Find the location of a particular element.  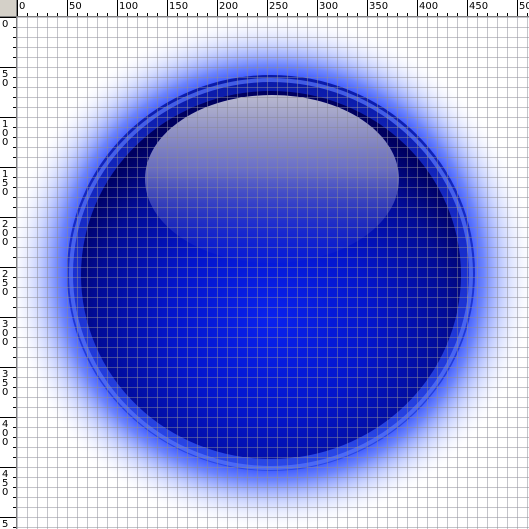

vertical-ruler: 0 50 100 150 200 250 300 350 400 450 500 is located at coordinates (8, 273).